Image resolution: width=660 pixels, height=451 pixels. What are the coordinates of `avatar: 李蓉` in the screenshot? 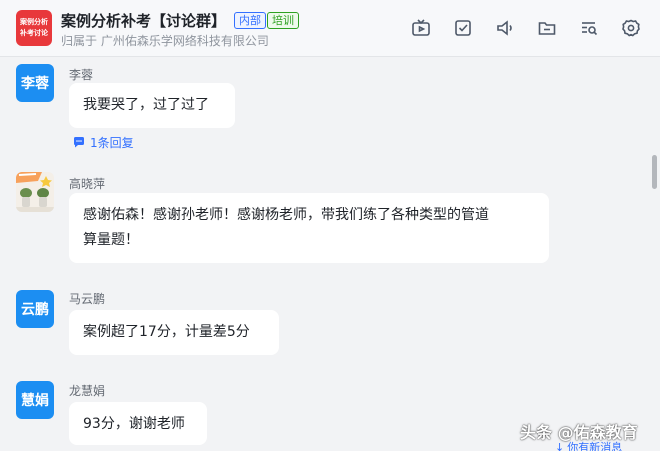 It's located at (35, 83).